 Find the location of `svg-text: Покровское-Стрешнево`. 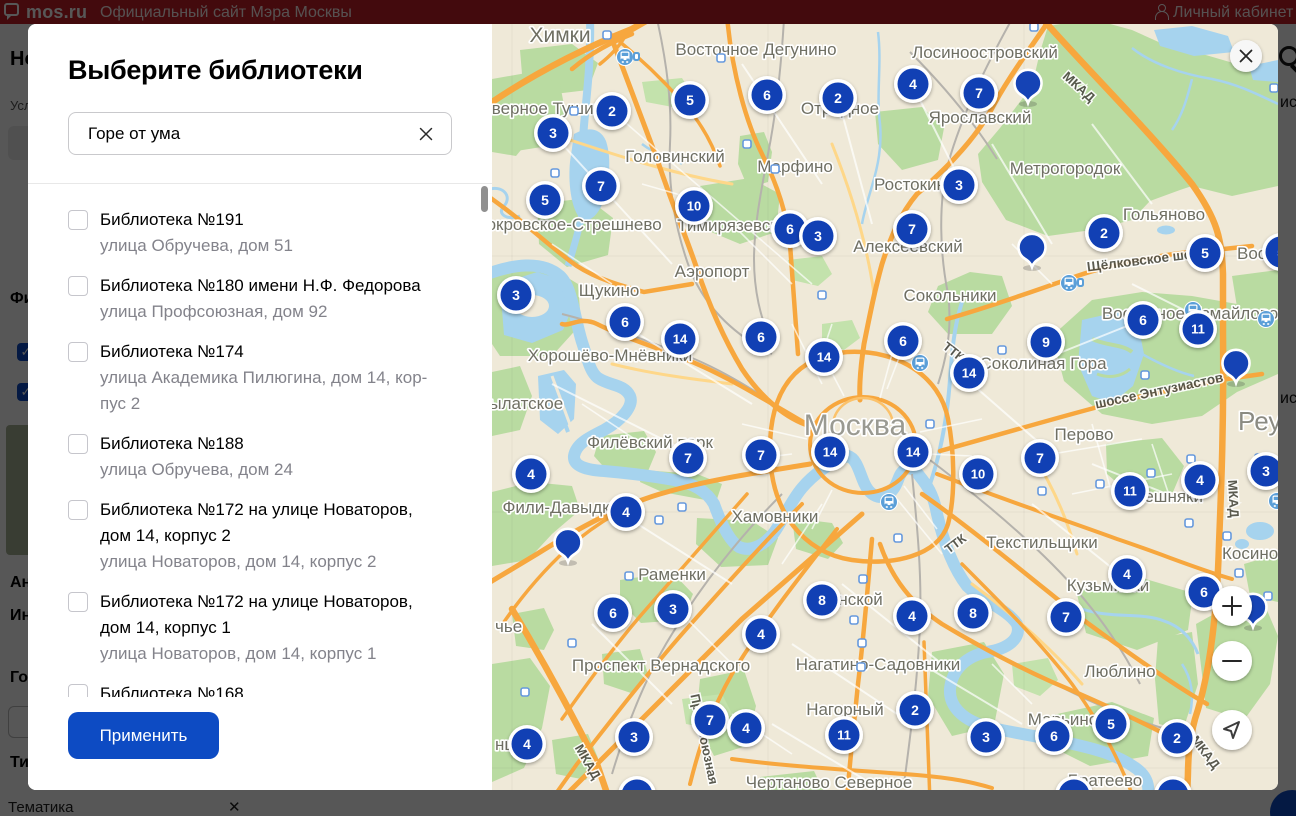

svg-text: Покровское-Стрешнево is located at coordinates (577, 224).